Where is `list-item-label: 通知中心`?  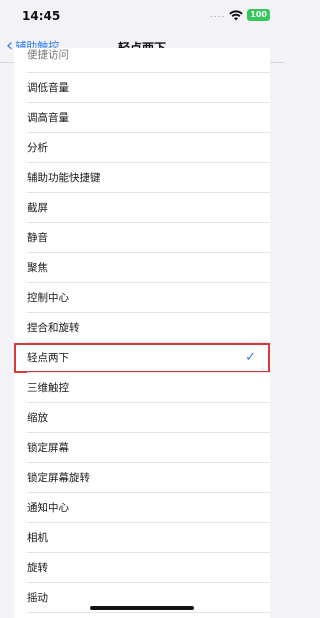
list-item-label: 通知中心 is located at coordinates (48, 508).